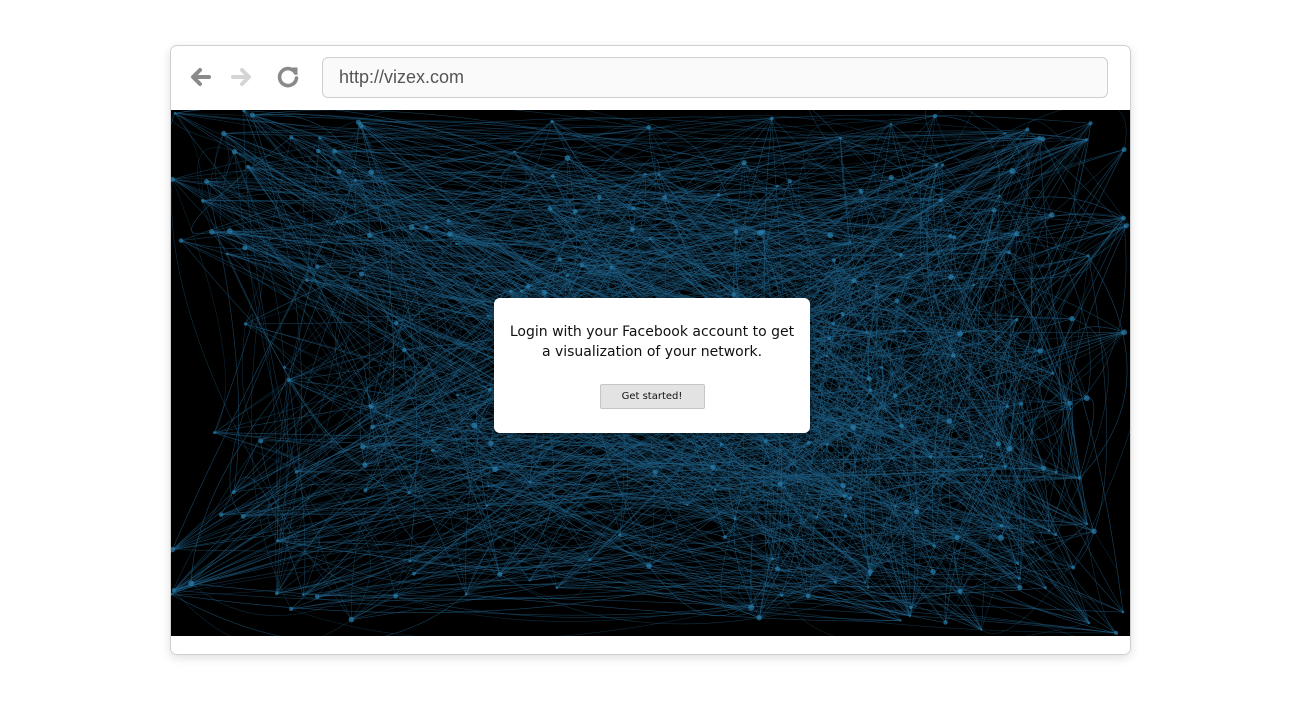 The width and height of the screenshot is (1300, 701). I want to click on forward-arrow-icon, so click(241, 77).